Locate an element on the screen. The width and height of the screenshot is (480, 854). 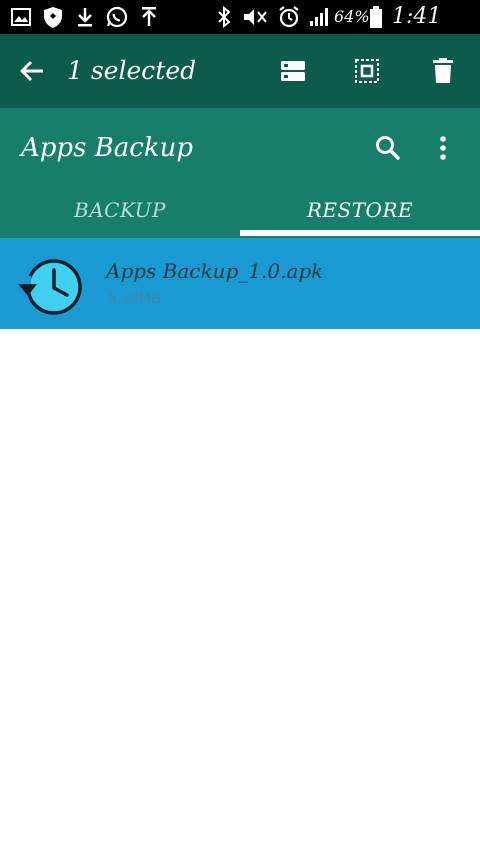
shield-icon is located at coordinates (53, 17).